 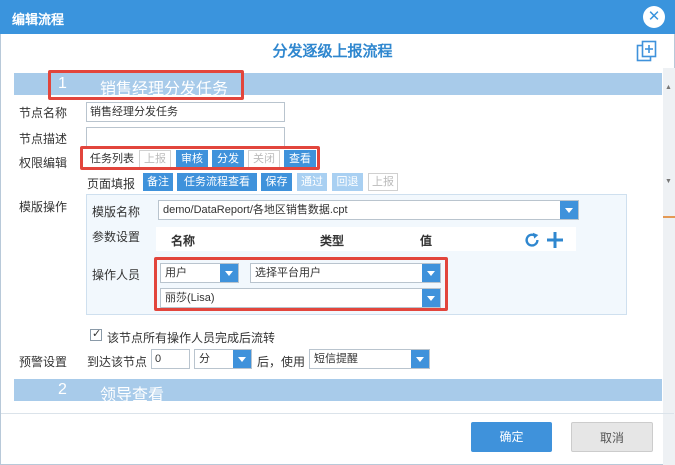 What do you see at coordinates (347, 182) in the screenshot?
I see `fill-button-rollback: 回退` at bounding box center [347, 182].